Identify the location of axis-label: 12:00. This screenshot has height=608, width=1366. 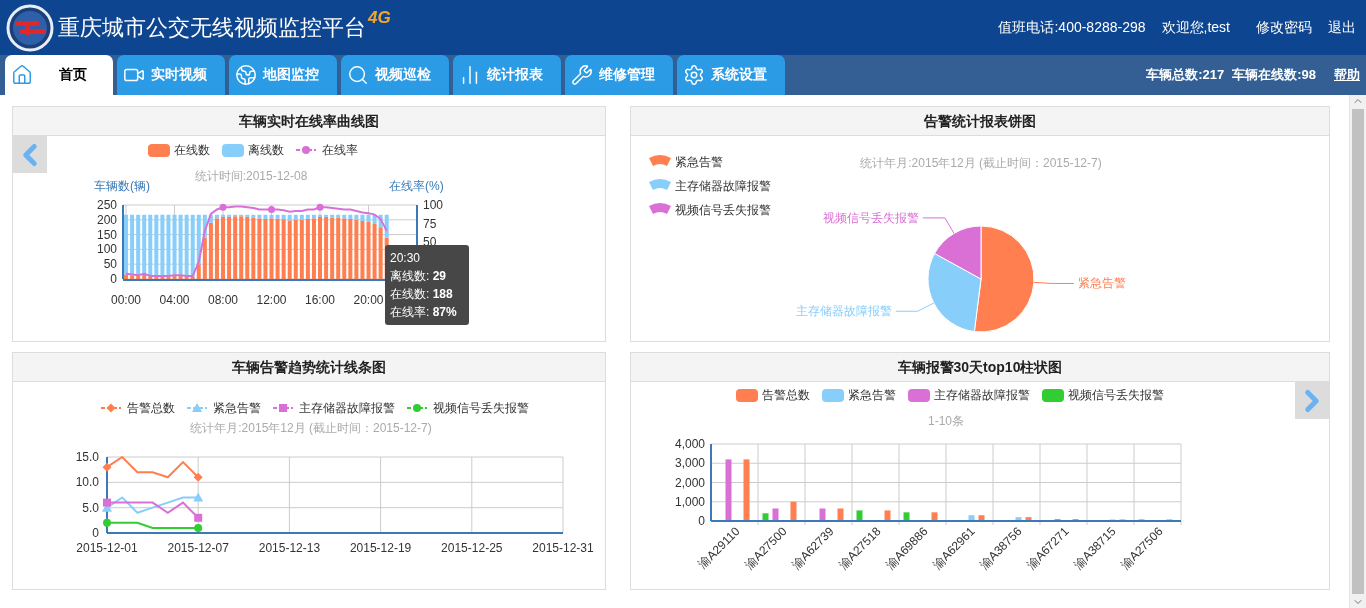
(271, 300).